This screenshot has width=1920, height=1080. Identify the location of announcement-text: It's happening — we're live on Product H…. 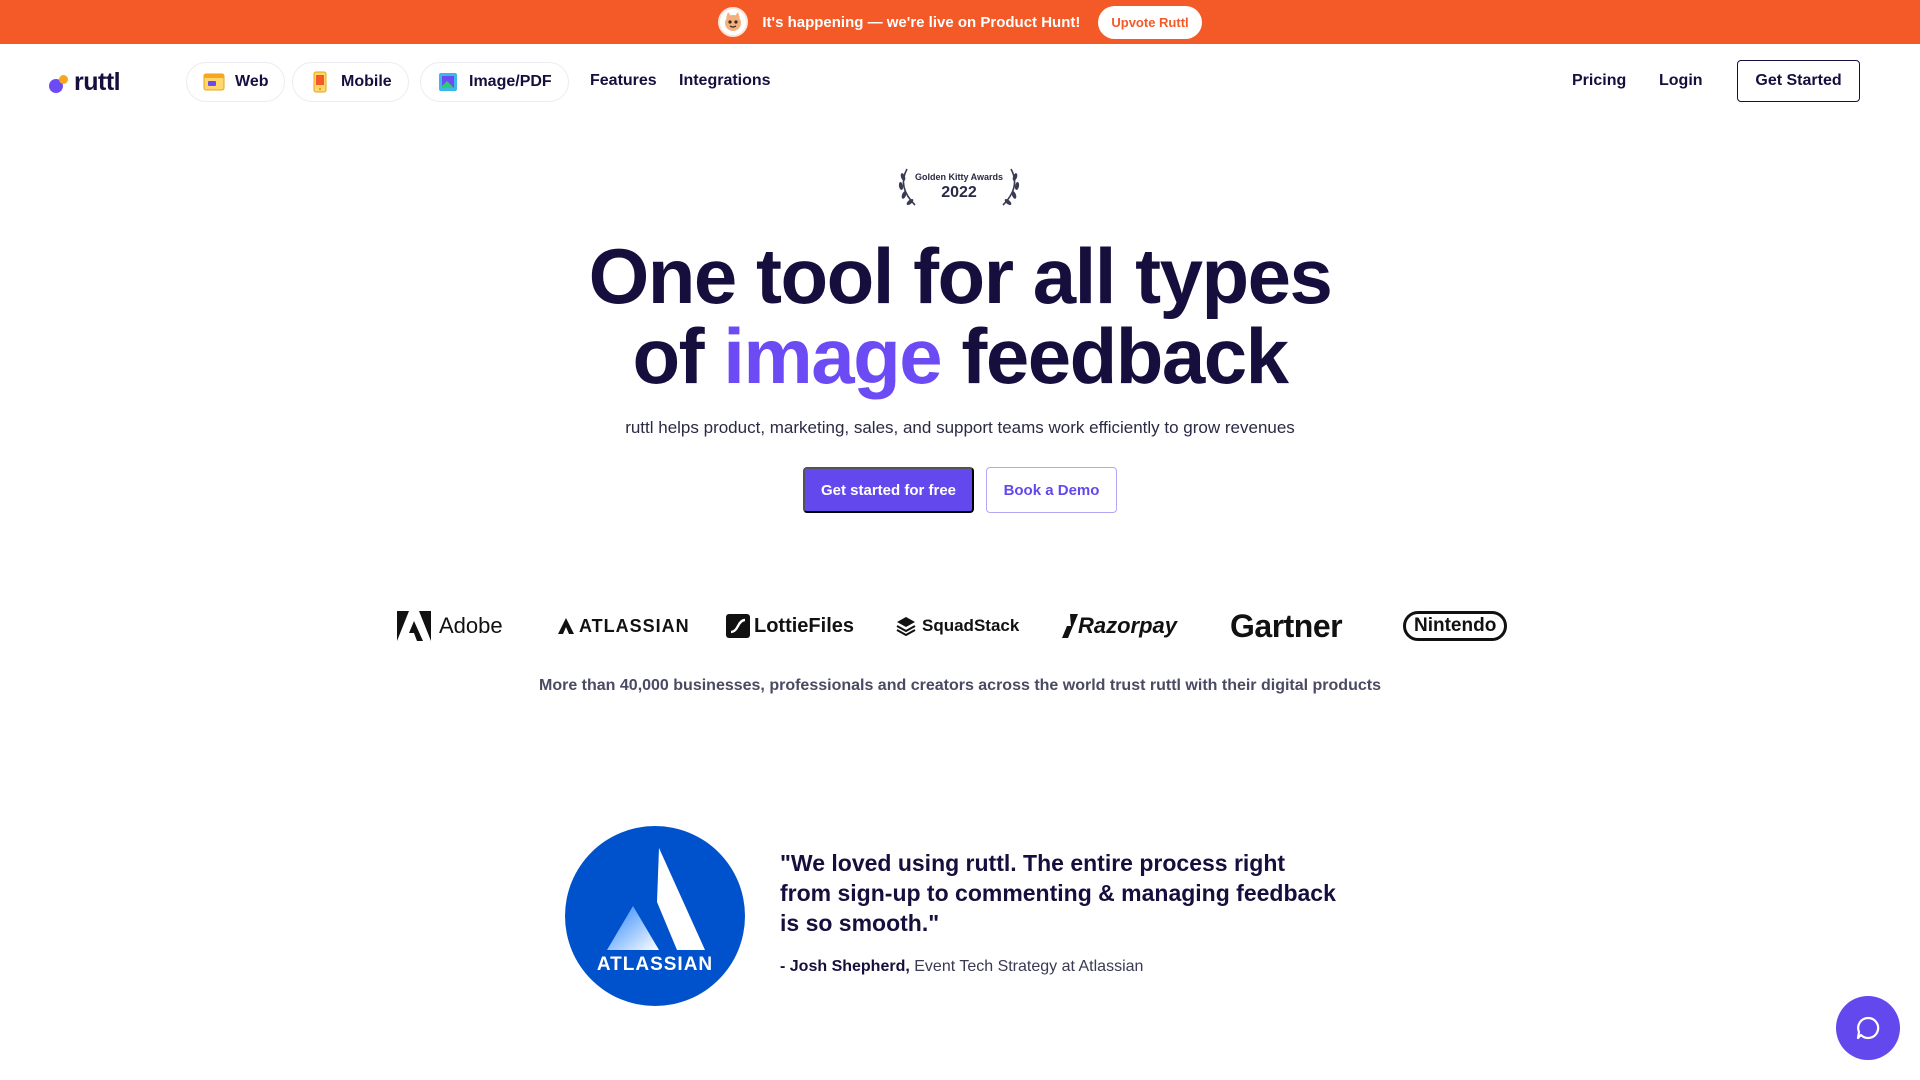
(921, 22).